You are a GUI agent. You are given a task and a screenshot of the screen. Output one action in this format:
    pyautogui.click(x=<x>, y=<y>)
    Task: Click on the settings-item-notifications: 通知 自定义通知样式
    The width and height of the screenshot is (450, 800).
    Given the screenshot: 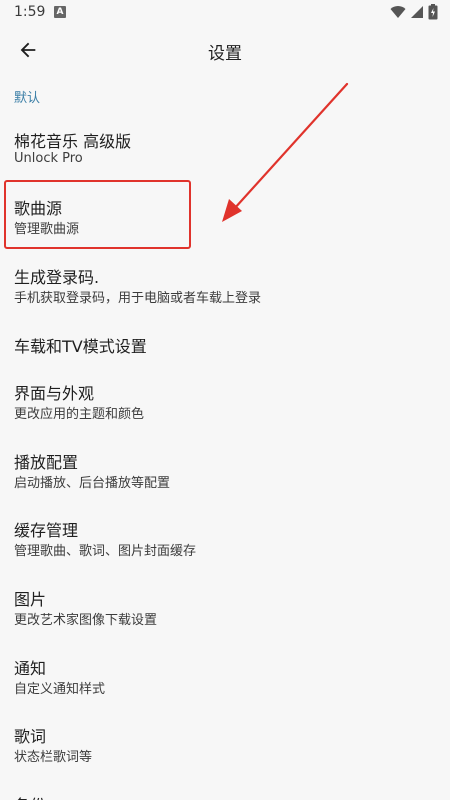 What is the action you would take?
    pyautogui.click(x=225, y=676)
    